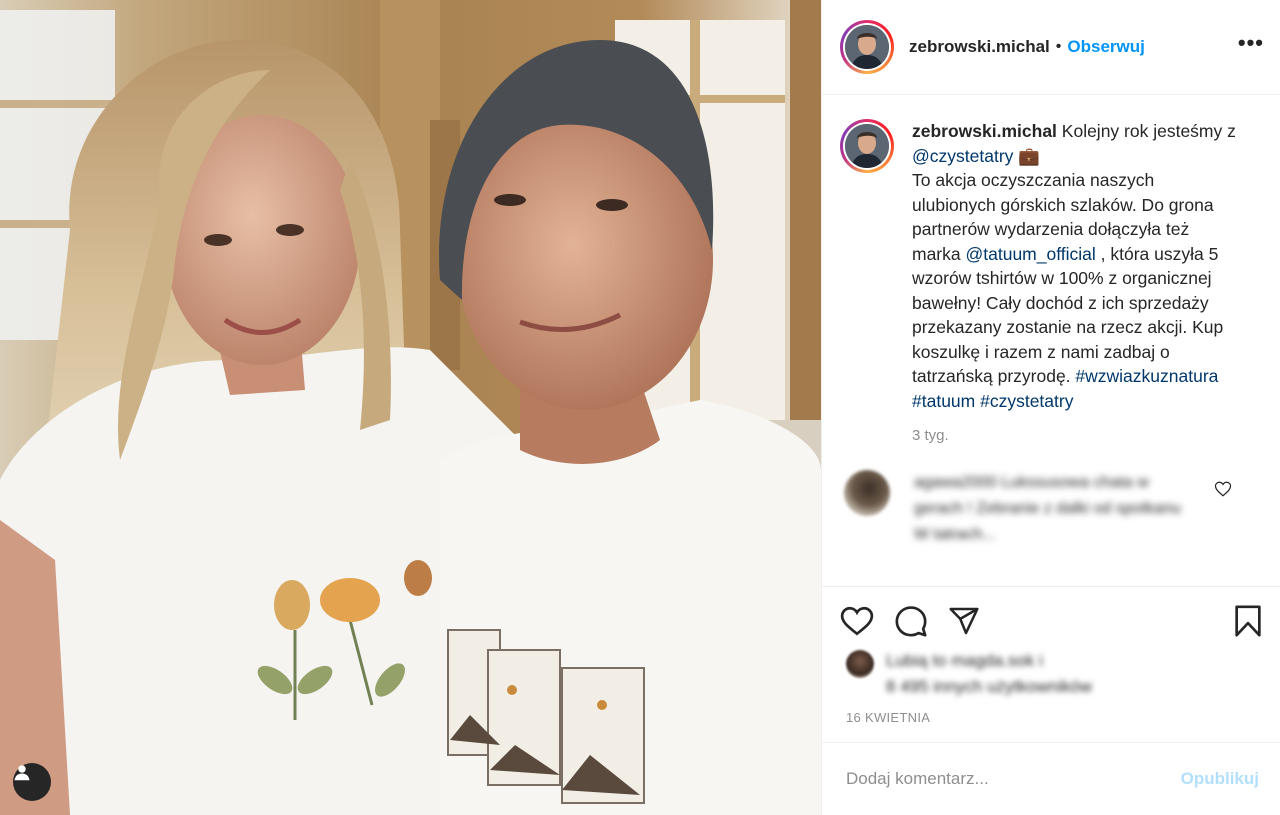 Image resolution: width=1280 pixels, height=815 pixels. I want to click on comment-button, so click(911, 621).